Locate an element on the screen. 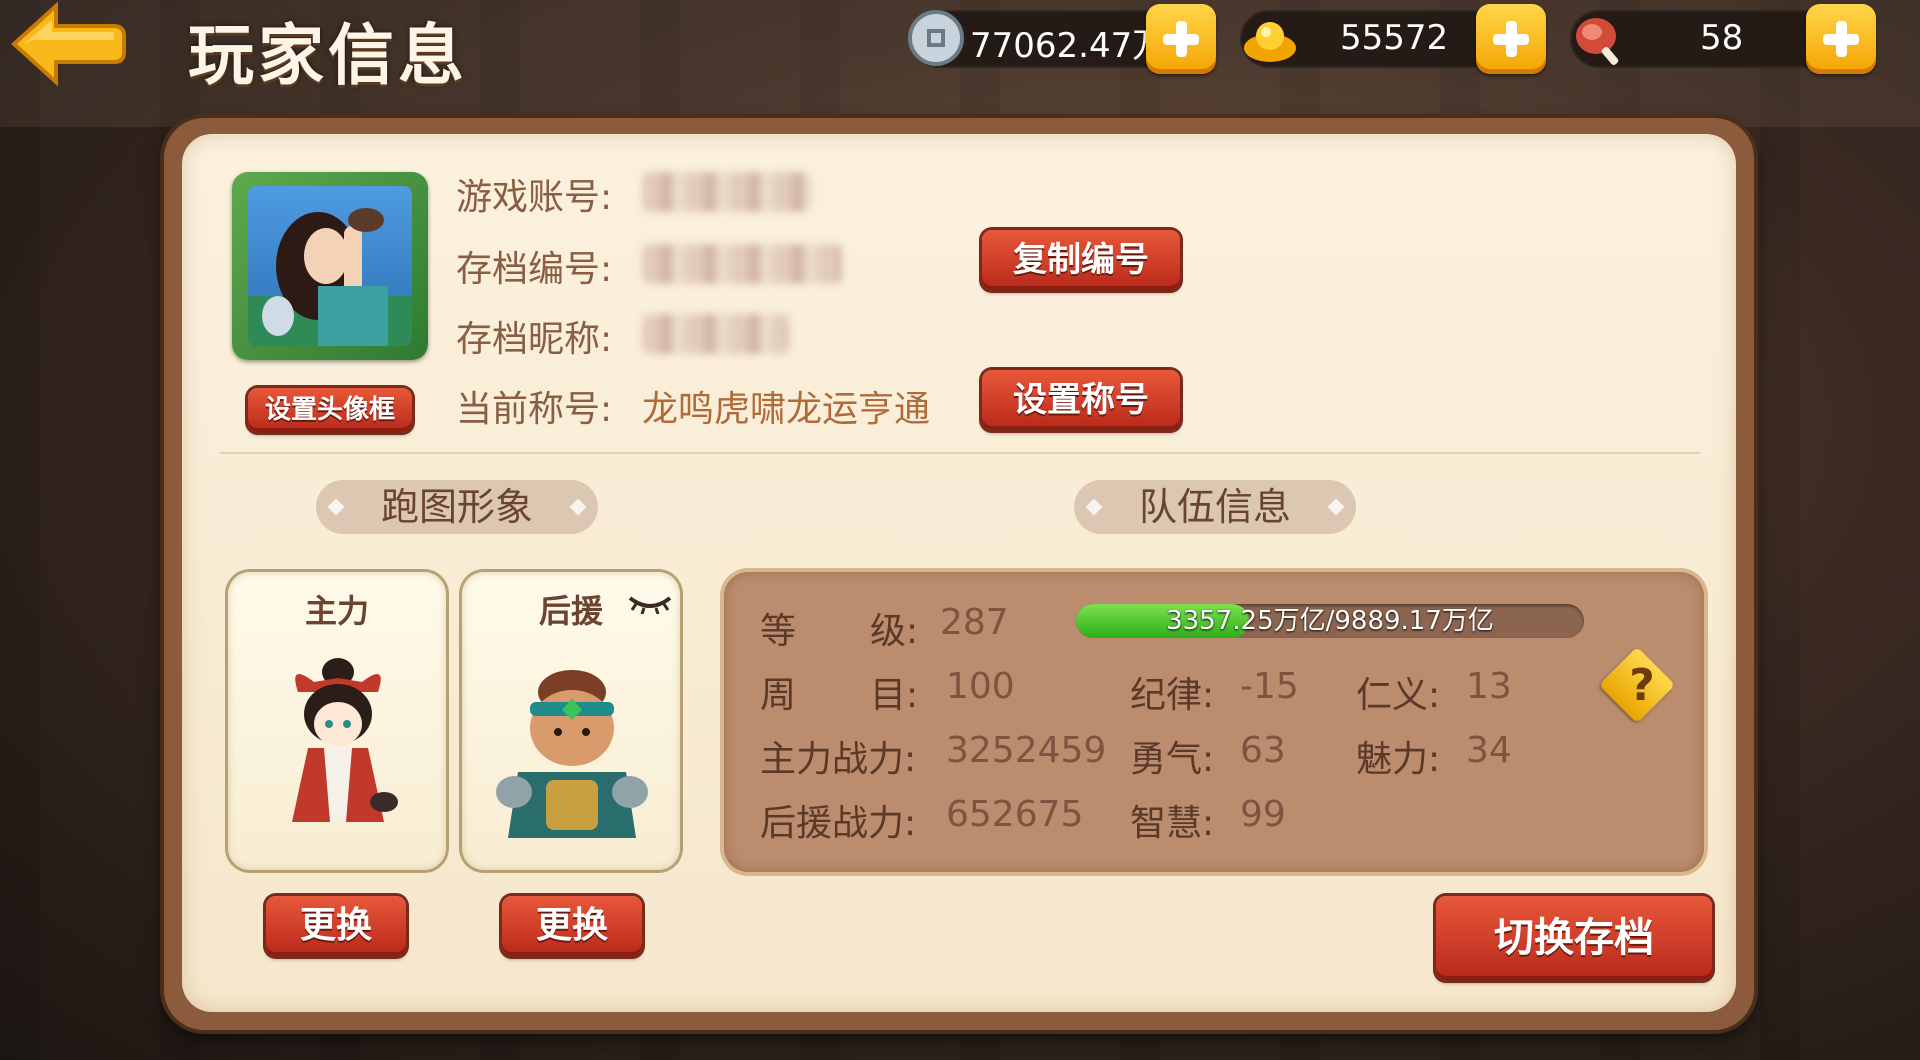  section-map-image-label: 跑图形象 is located at coordinates (456, 507).